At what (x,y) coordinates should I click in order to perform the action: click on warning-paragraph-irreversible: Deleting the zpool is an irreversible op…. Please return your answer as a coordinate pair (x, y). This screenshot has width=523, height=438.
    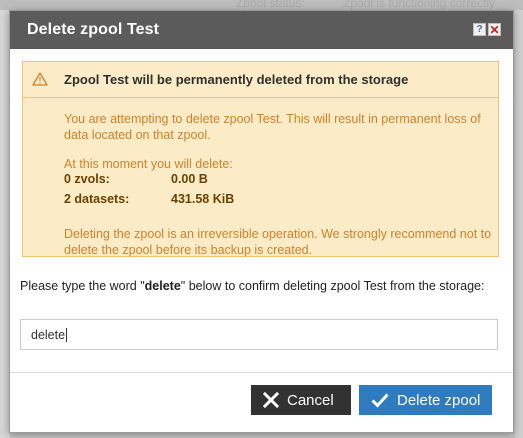
    Looking at the image, I should click on (278, 242).